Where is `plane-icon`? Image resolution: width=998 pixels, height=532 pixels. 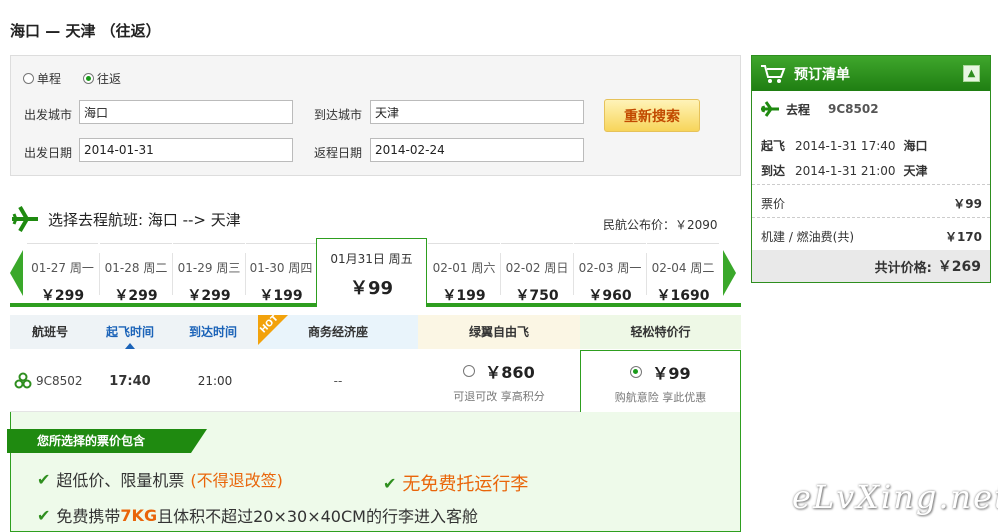
plane-icon is located at coordinates (25, 219).